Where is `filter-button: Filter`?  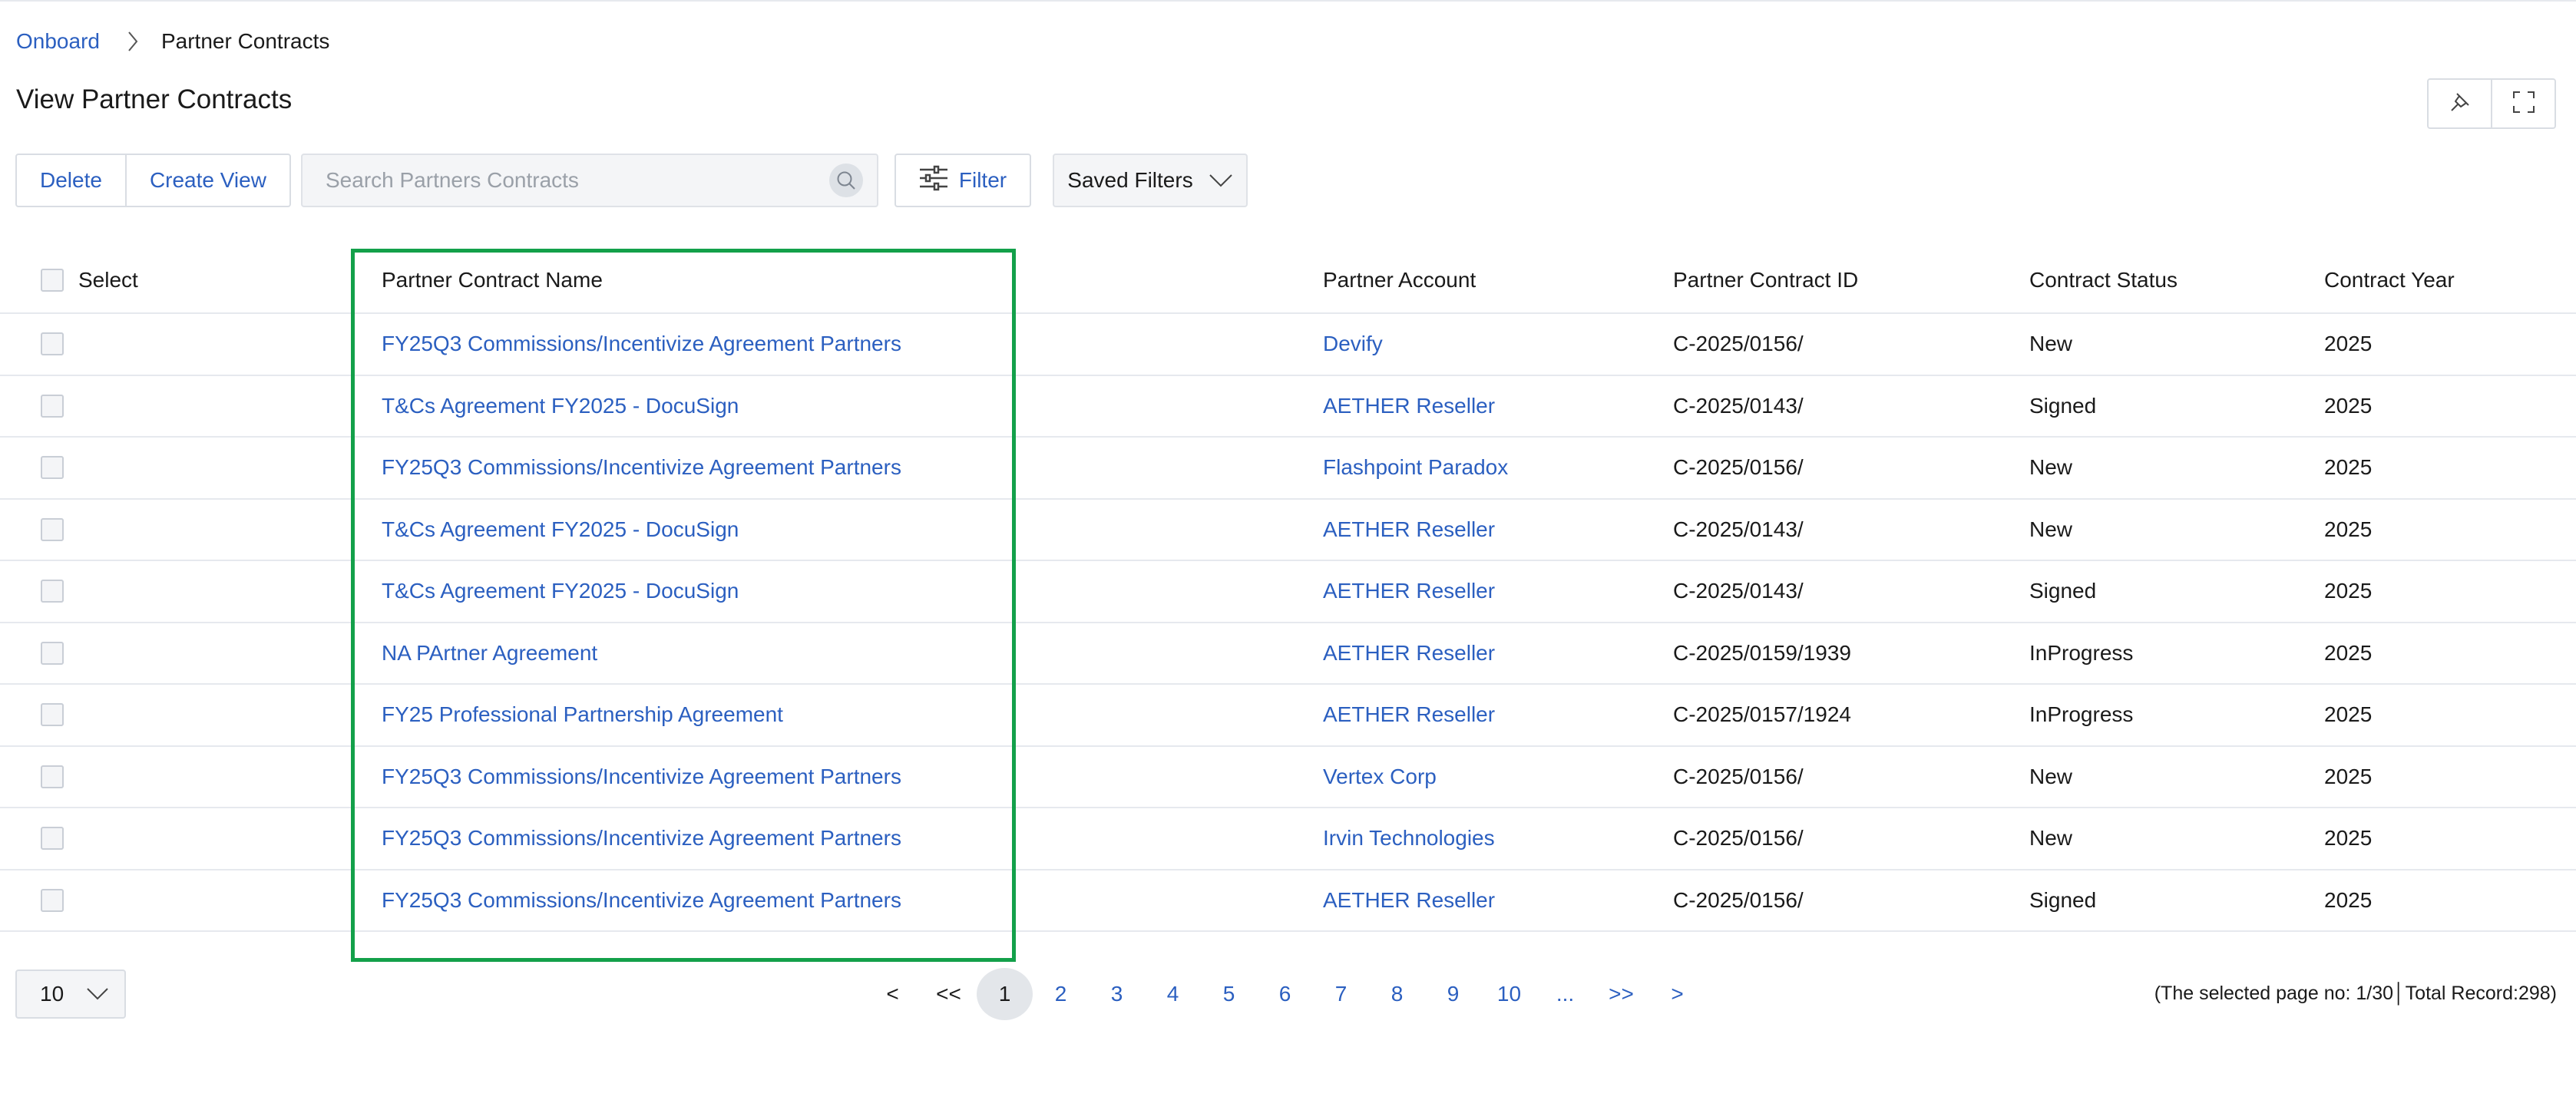
filter-button: Filter is located at coordinates (962, 181).